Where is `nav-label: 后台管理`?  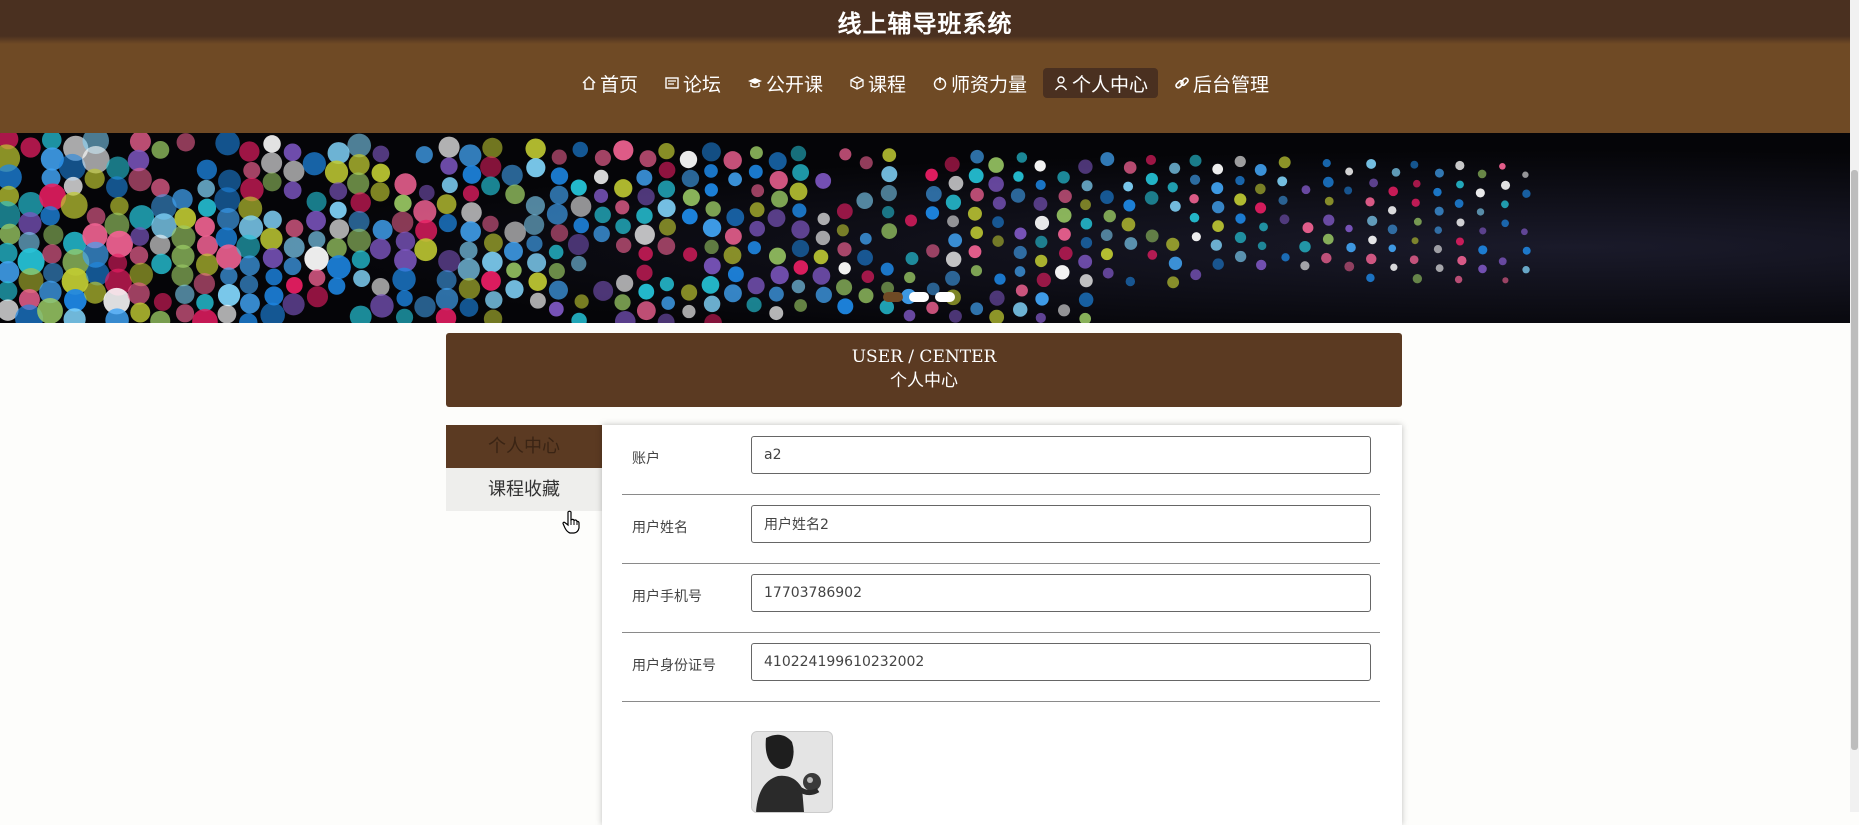 nav-label: 后台管理 is located at coordinates (1231, 84).